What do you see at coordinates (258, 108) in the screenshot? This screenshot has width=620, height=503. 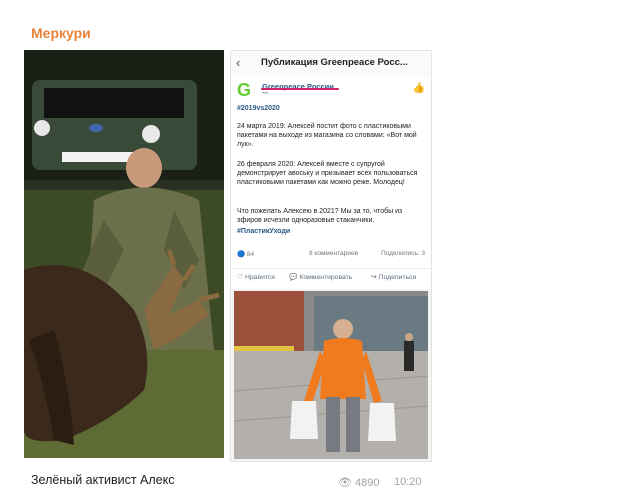 I see `hashtag-text: #2019vs2020` at bounding box center [258, 108].